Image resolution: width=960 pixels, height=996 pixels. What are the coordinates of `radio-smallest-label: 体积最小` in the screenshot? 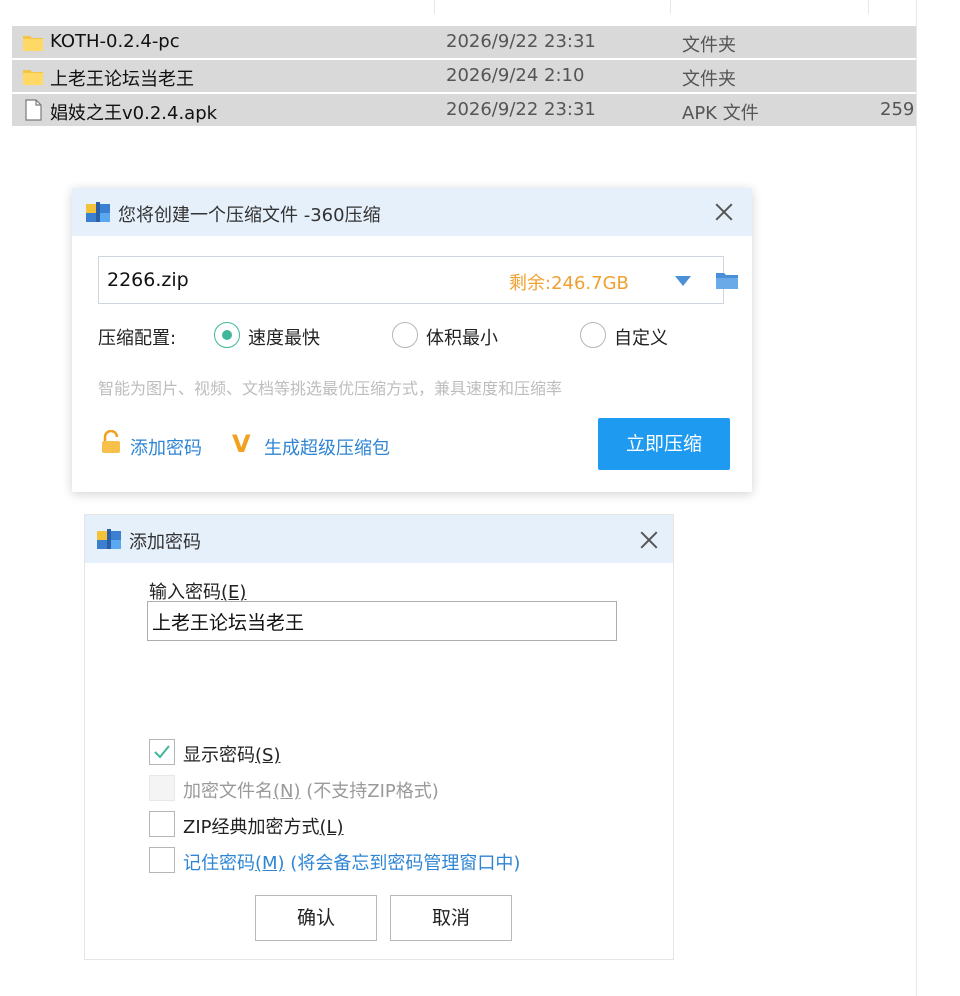 It's located at (462, 337).